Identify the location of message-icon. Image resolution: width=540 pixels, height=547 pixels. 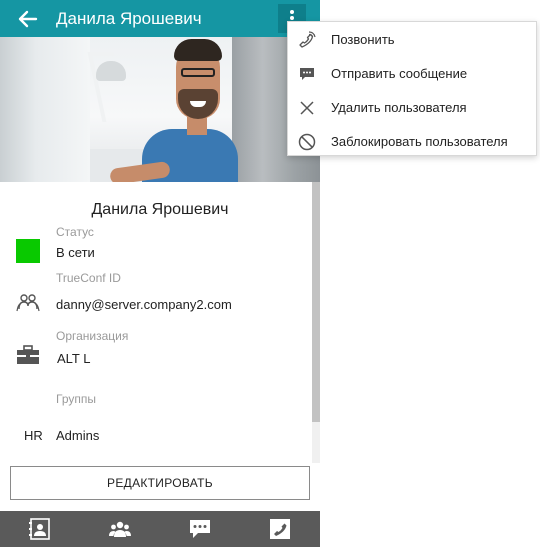
(307, 74).